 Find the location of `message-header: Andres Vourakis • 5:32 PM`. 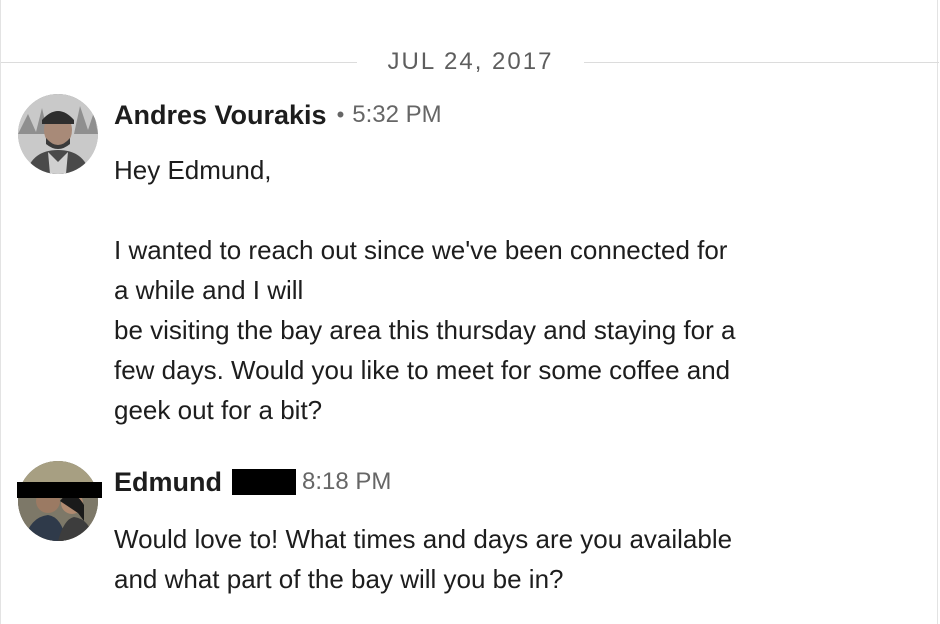

message-header: Andres Vourakis • 5:32 PM is located at coordinates (278, 115).